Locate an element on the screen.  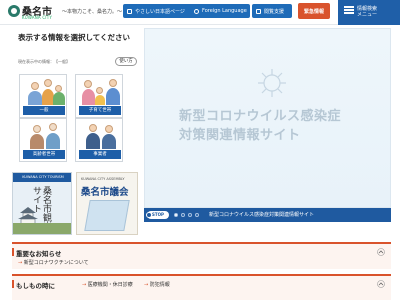
emergency-info-button: 緊急情報 is located at coordinates (314, 11).